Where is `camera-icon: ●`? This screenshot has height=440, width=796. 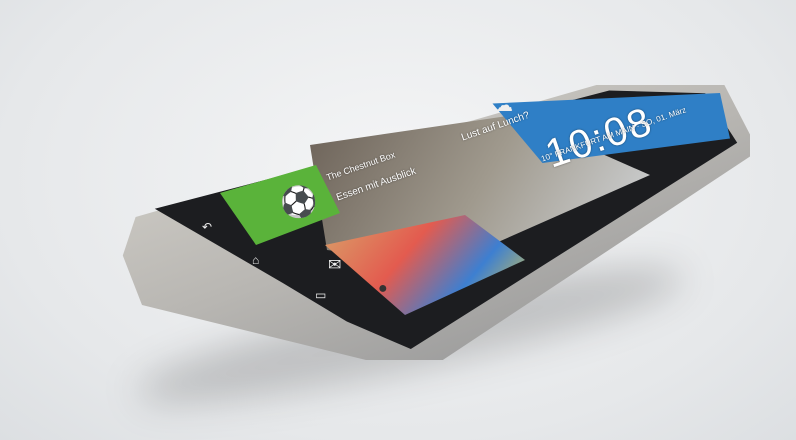
camera-icon: ● is located at coordinates (383, 289).